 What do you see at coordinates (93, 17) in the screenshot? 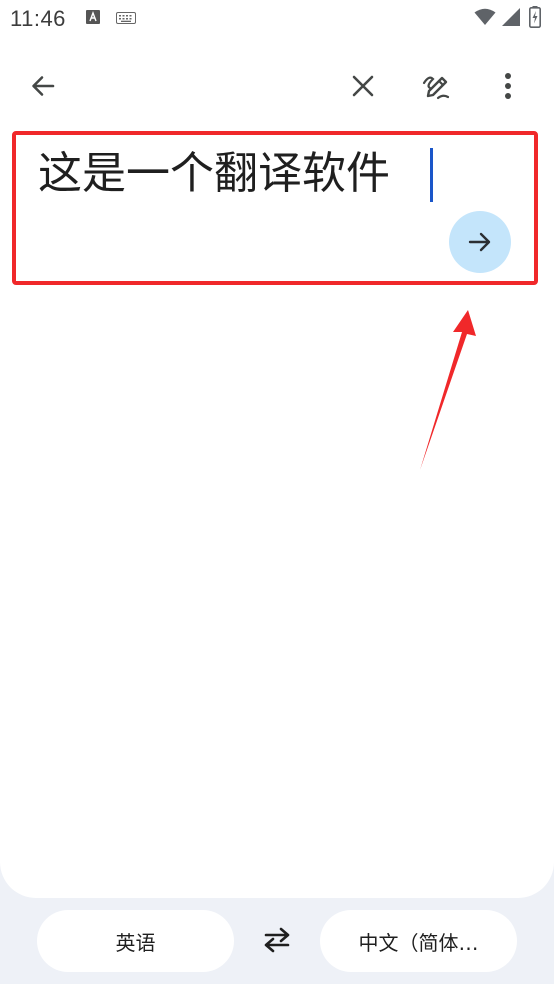
I see `text-a-icon` at bounding box center [93, 17].